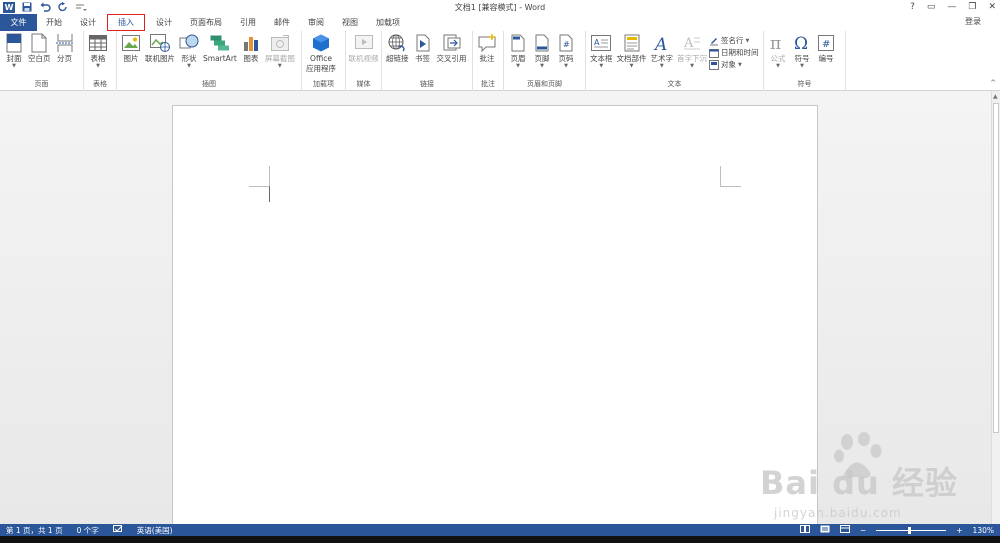 Image resolution: width=1000 pixels, height=543 pixels. I want to click on omega-icon: Ω, so click(802, 43).